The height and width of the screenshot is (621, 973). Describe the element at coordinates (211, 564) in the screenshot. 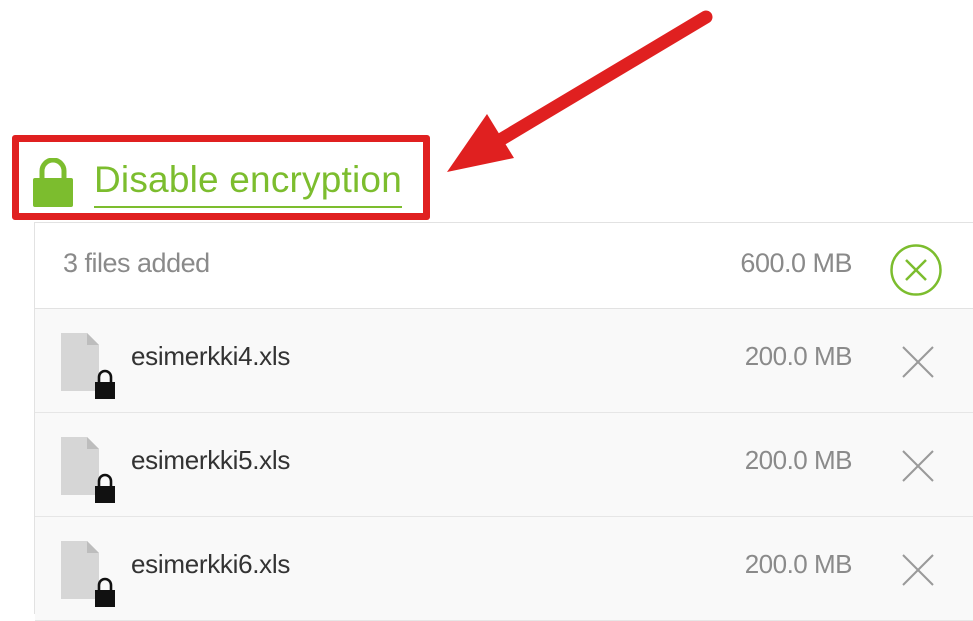

I see `file-name: esimerkki6.xls` at that location.